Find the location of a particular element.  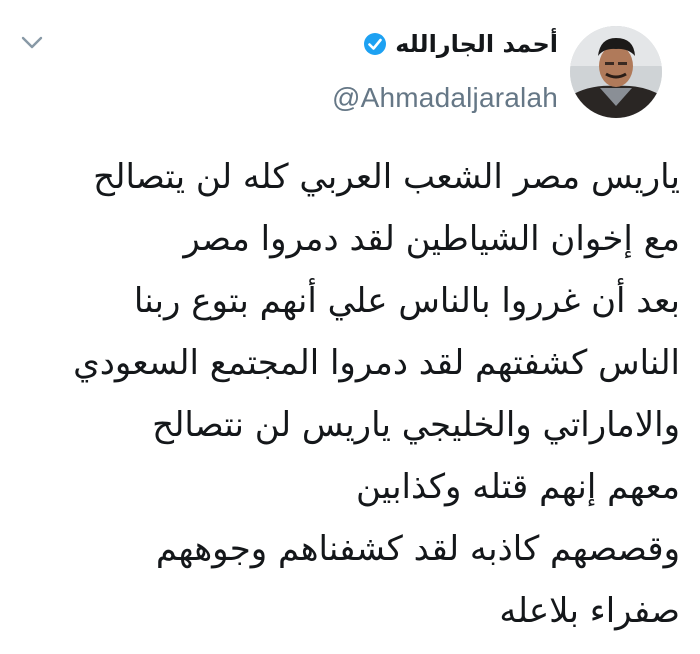

author-display-name: أحمد الجارالله is located at coordinates (476, 44).